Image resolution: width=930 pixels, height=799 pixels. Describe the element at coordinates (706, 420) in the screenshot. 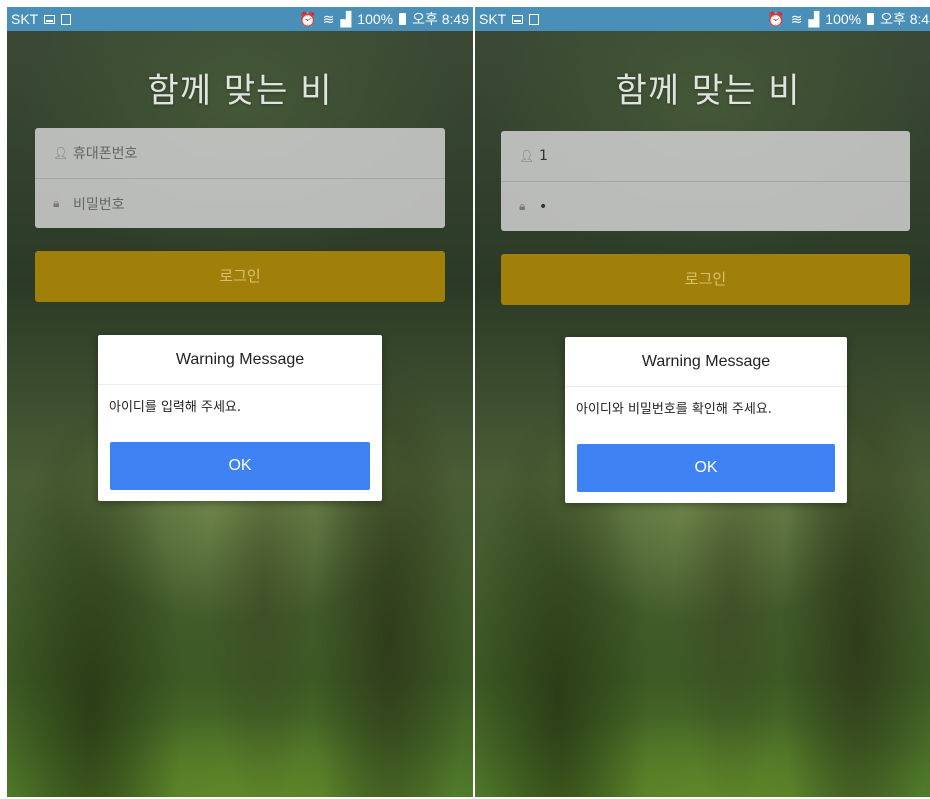

I see `warning-dialog: Warning Message 아이디와 비밀번호를 확인해 주세요. OK` at that location.